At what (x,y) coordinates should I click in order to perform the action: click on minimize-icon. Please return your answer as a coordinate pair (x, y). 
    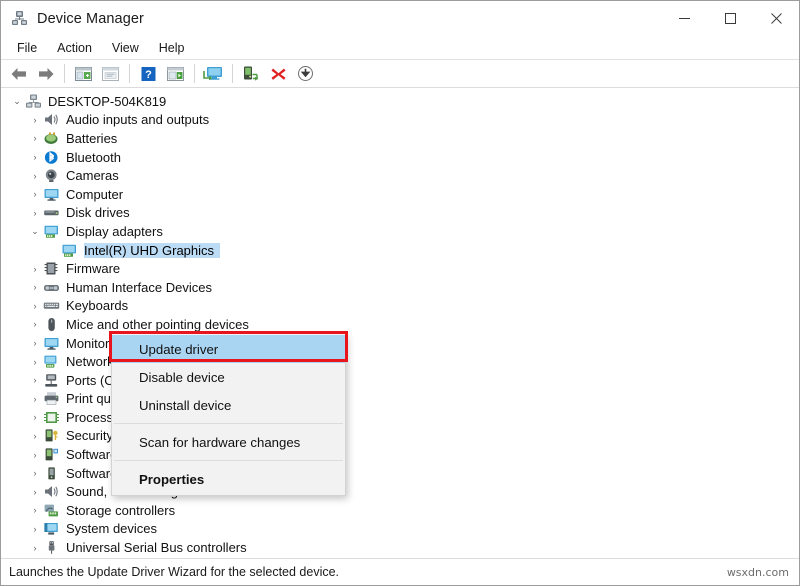
    Looking at the image, I should click on (684, 18).